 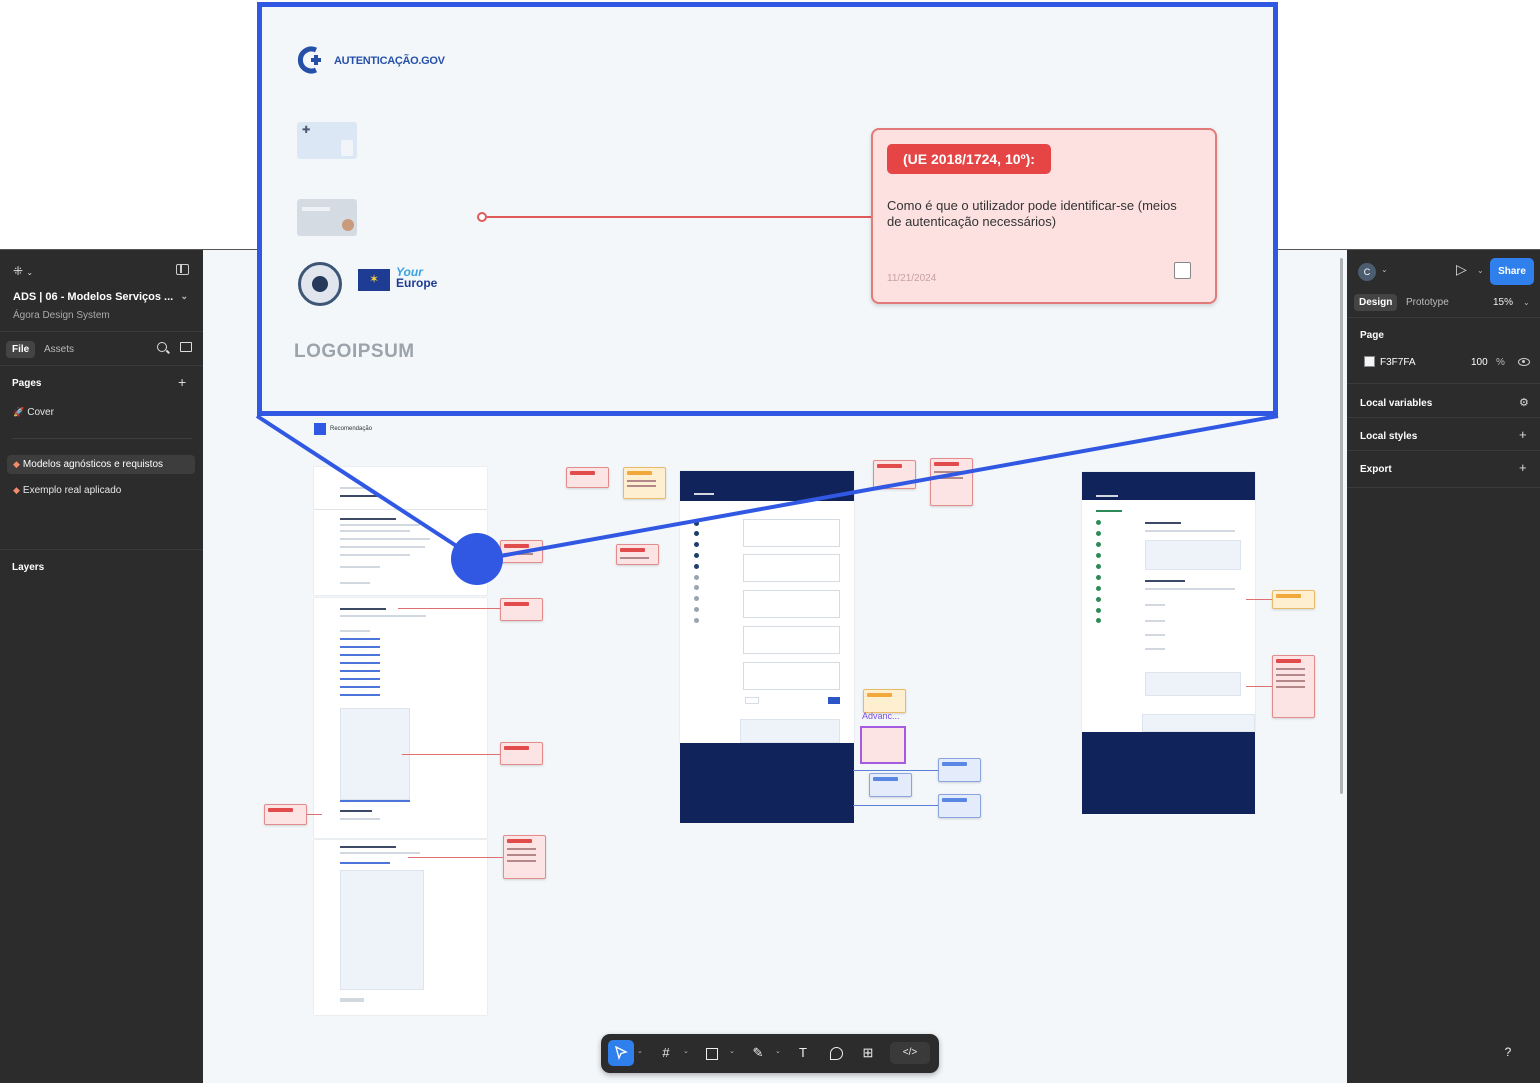 What do you see at coordinates (320, 429) in the screenshot?
I see `legend-swatch` at bounding box center [320, 429].